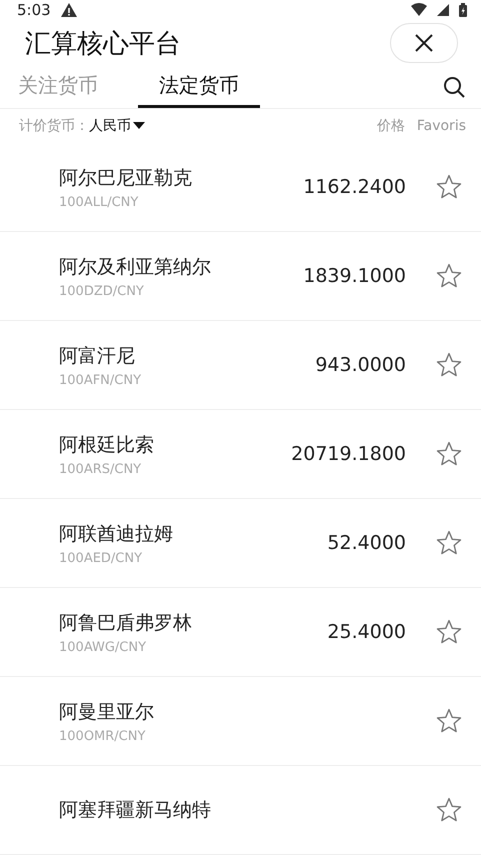 The image size is (481, 855). Describe the element at coordinates (107, 712) in the screenshot. I see `currency-name: 阿曼里亚尔` at that location.